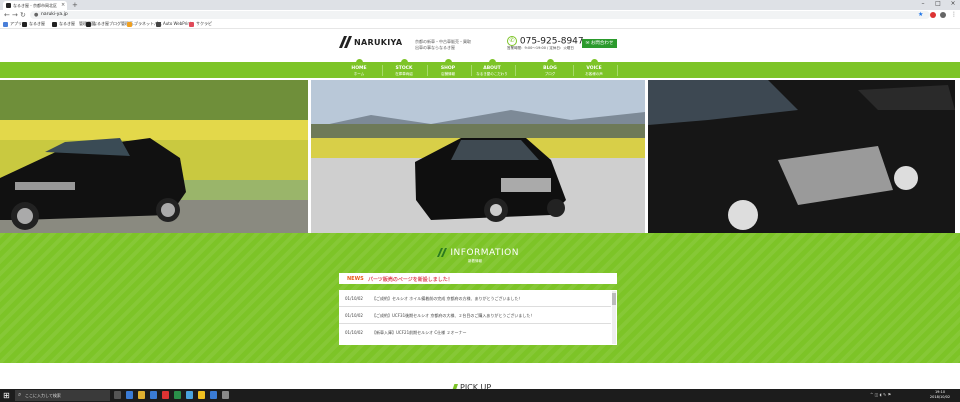 The image size is (960, 402). Describe the element at coordinates (200, 24) in the screenshot. I see `bookmark-sakura: サクラピ` at that location.